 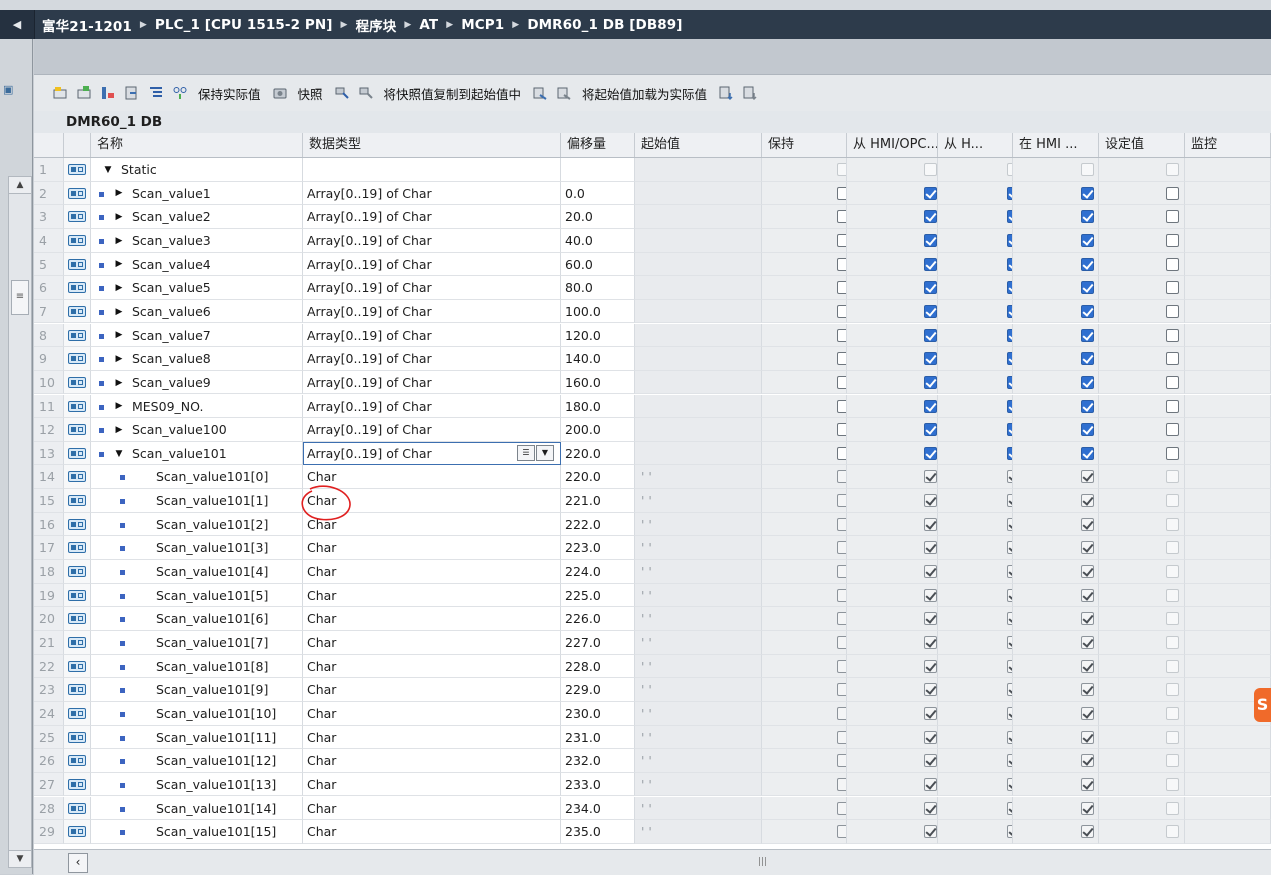 I want to click on table-row: 28 Scan_value101[14] Char 234.0 ' ', so click(x=652, y=808).